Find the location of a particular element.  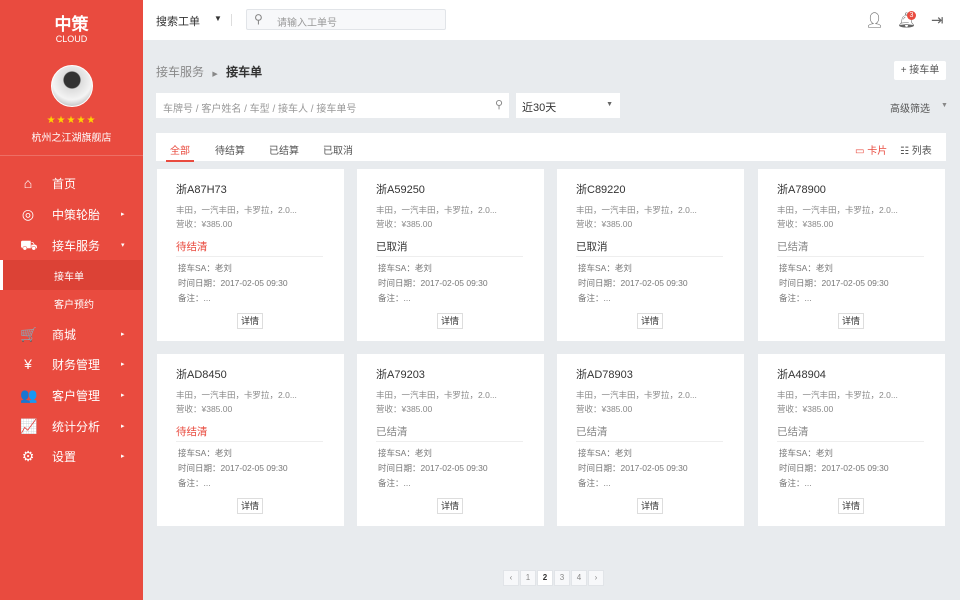

tab-cancelled: 已取消 is located at coordinates (338, 149).